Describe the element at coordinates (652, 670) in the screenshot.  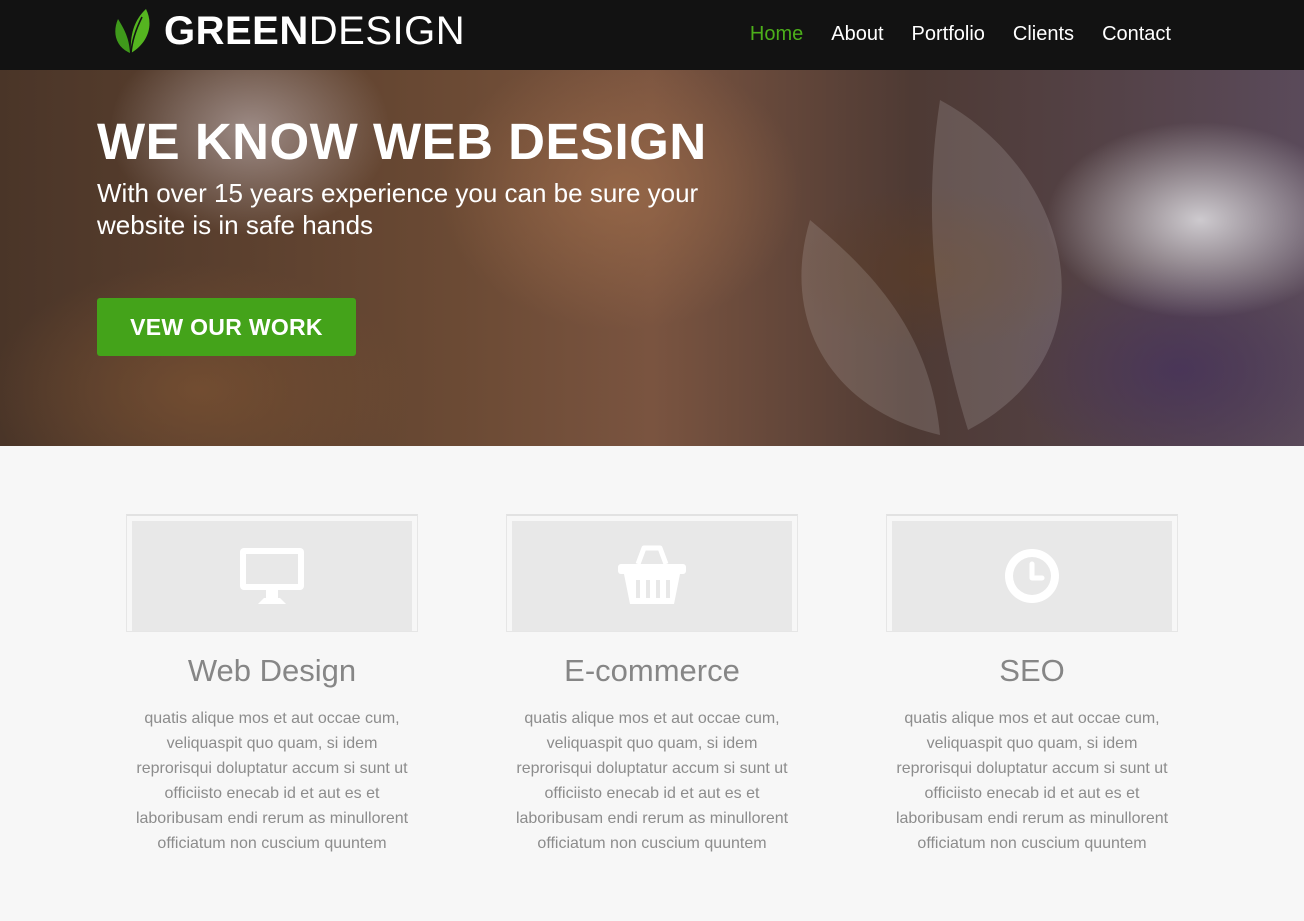
I see `feature-title: E-commerce` at that location.